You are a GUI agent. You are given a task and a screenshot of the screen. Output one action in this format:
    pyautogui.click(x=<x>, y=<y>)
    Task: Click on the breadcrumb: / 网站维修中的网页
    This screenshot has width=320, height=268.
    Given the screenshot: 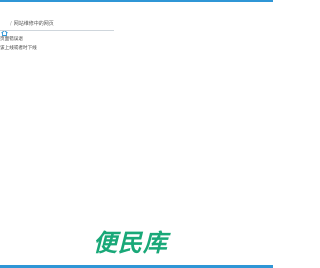 What is the action you would take?
    pyautogui.click(x=27, y=27)
    